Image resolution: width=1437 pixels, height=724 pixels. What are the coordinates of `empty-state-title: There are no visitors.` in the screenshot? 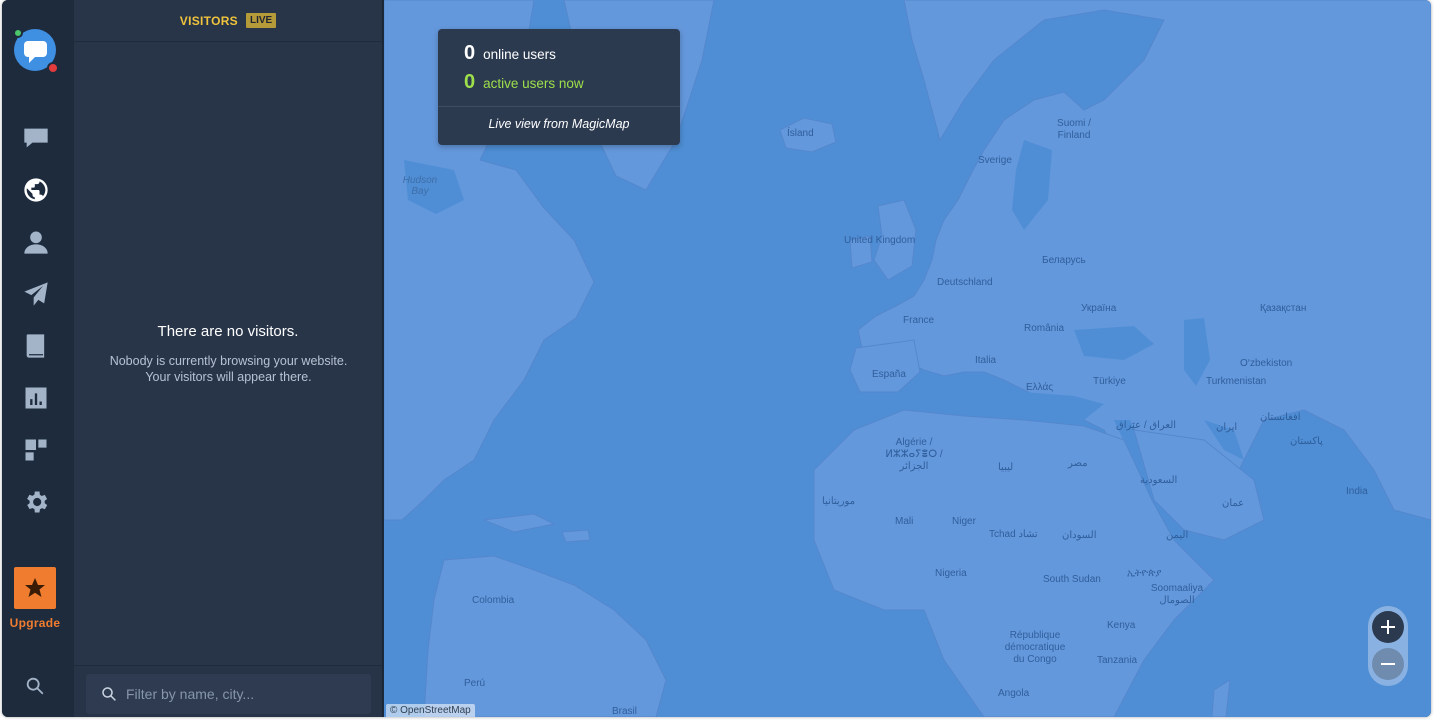 It's located at (228, 331).